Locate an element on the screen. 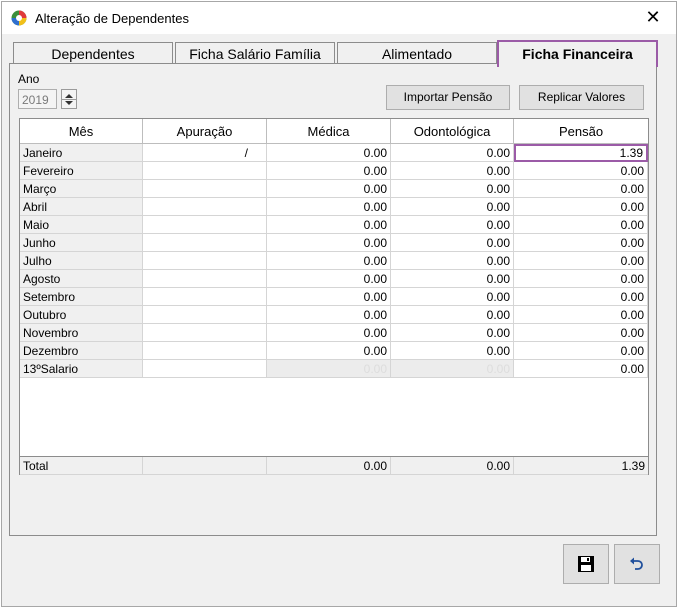 This screenshot has height=610, width=680. spinner-divider is located at coordinates (69, 99).